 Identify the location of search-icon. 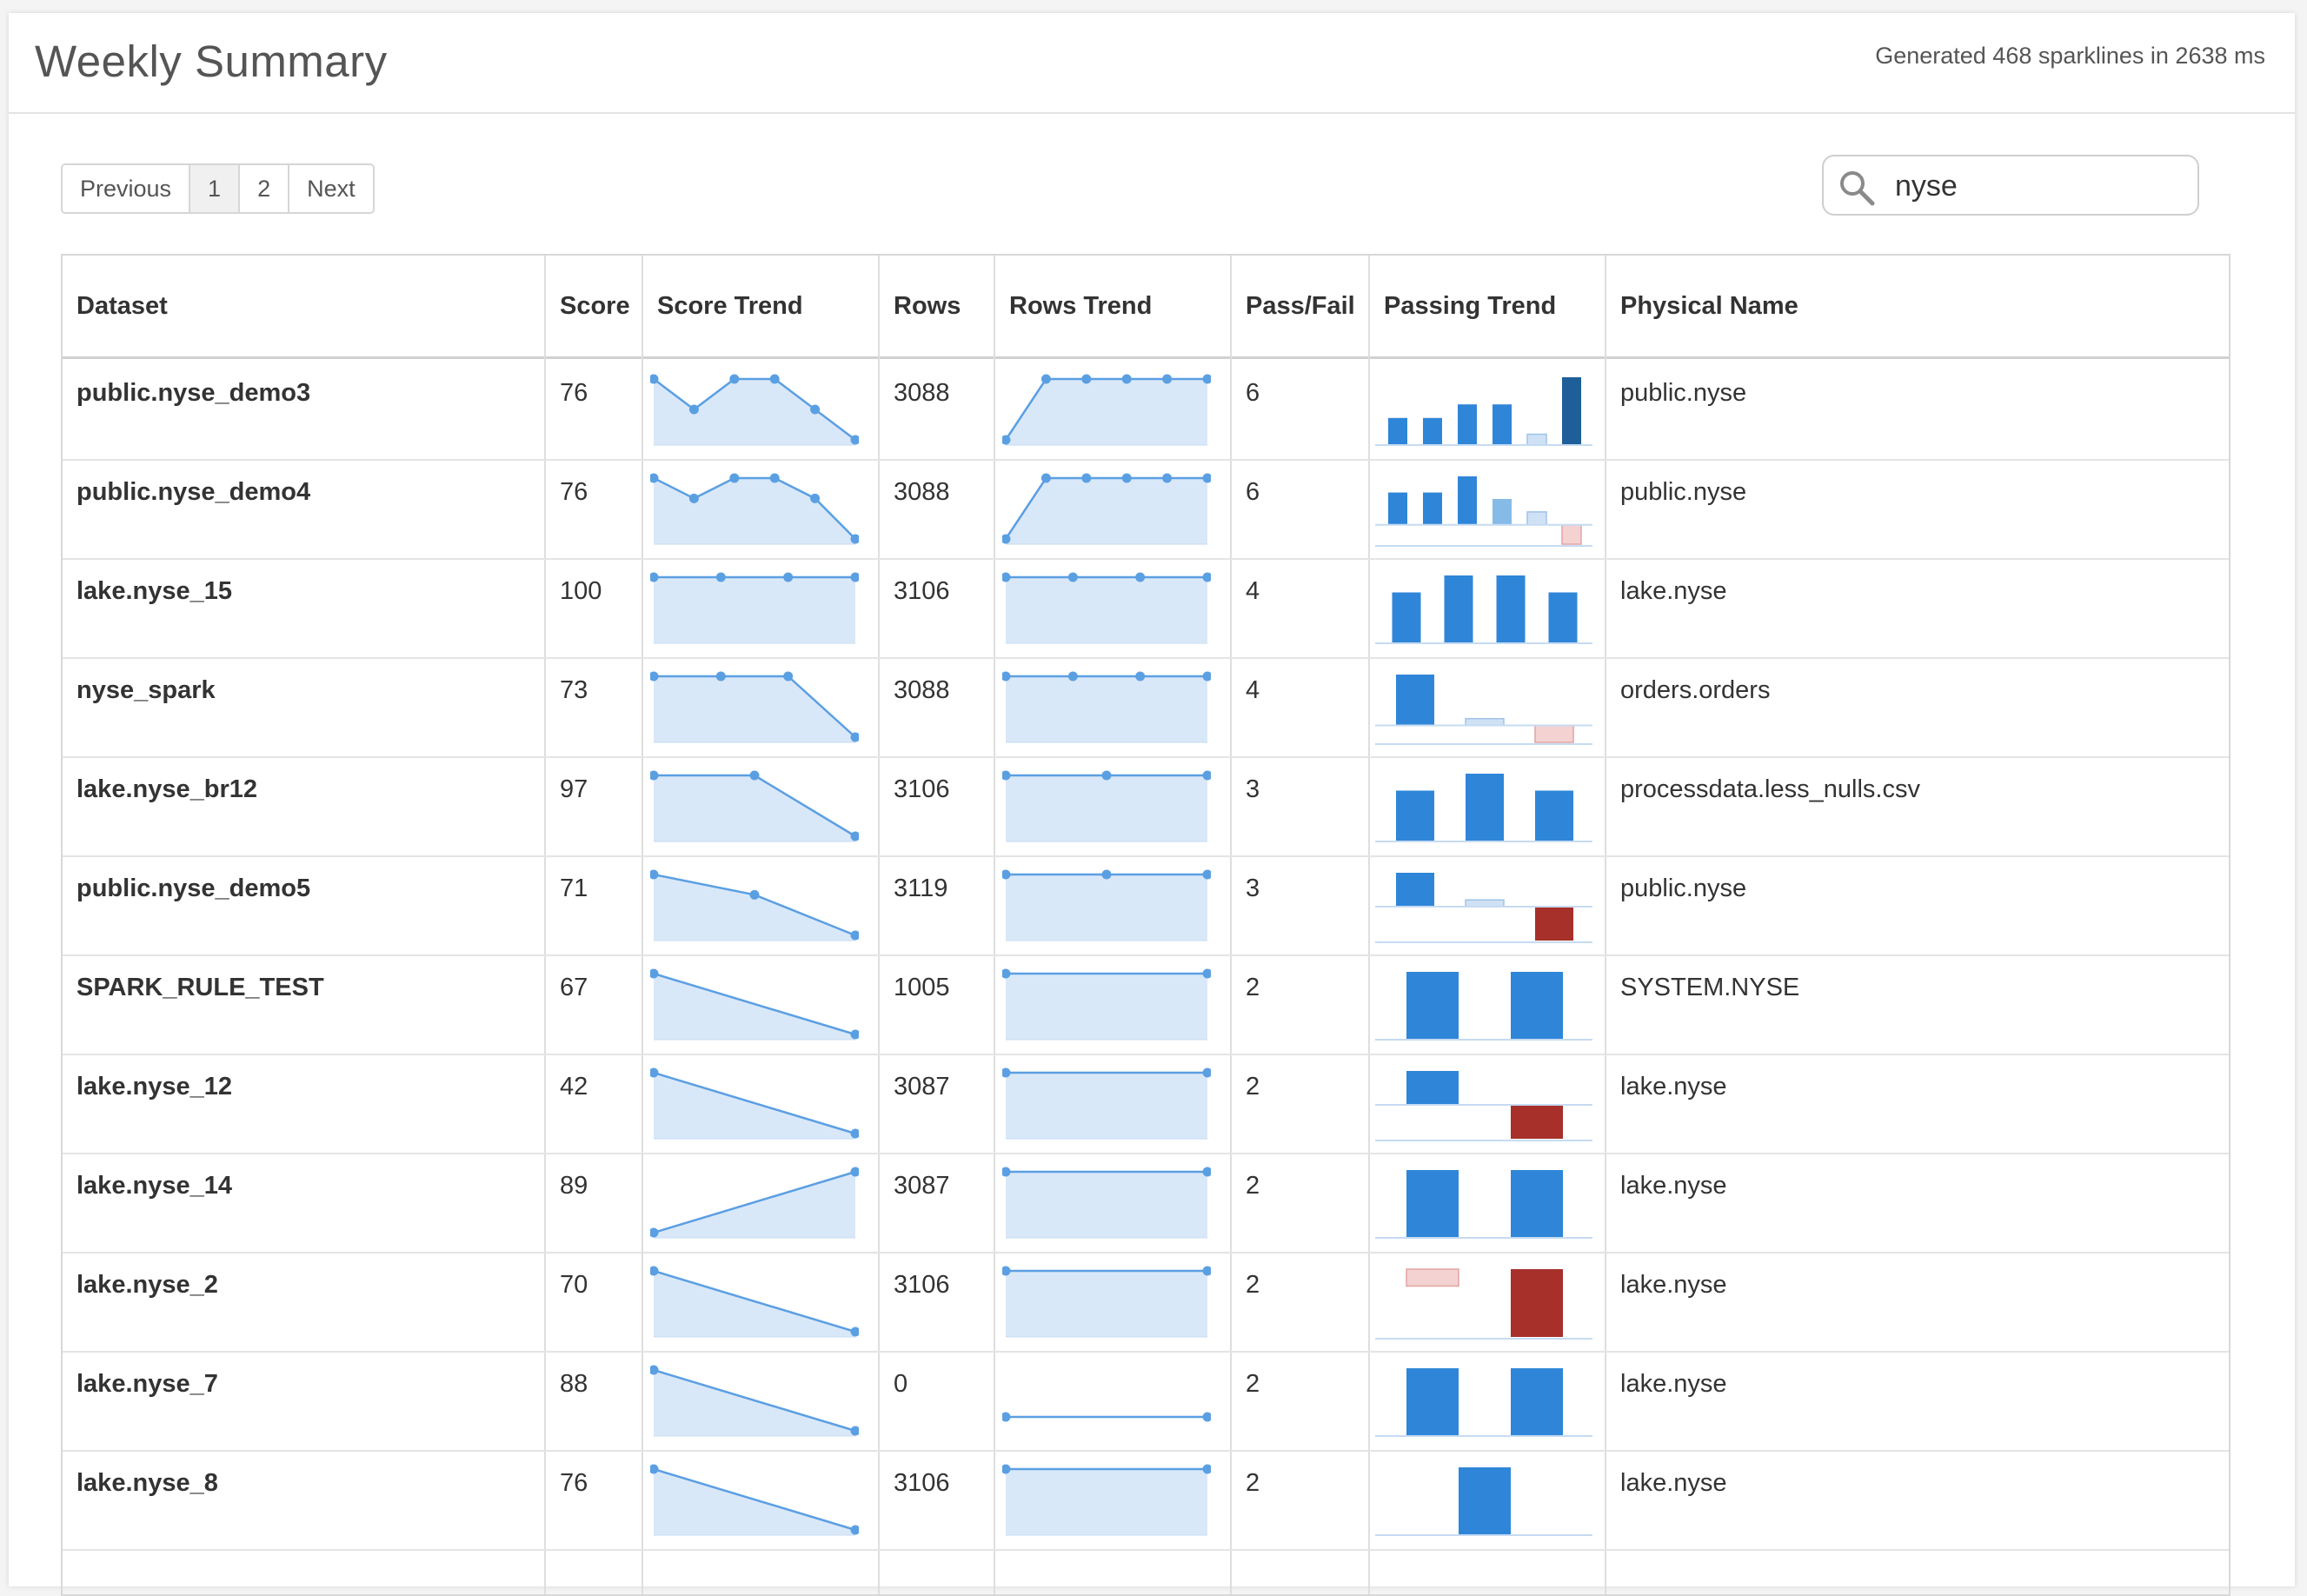
(1857, 188).